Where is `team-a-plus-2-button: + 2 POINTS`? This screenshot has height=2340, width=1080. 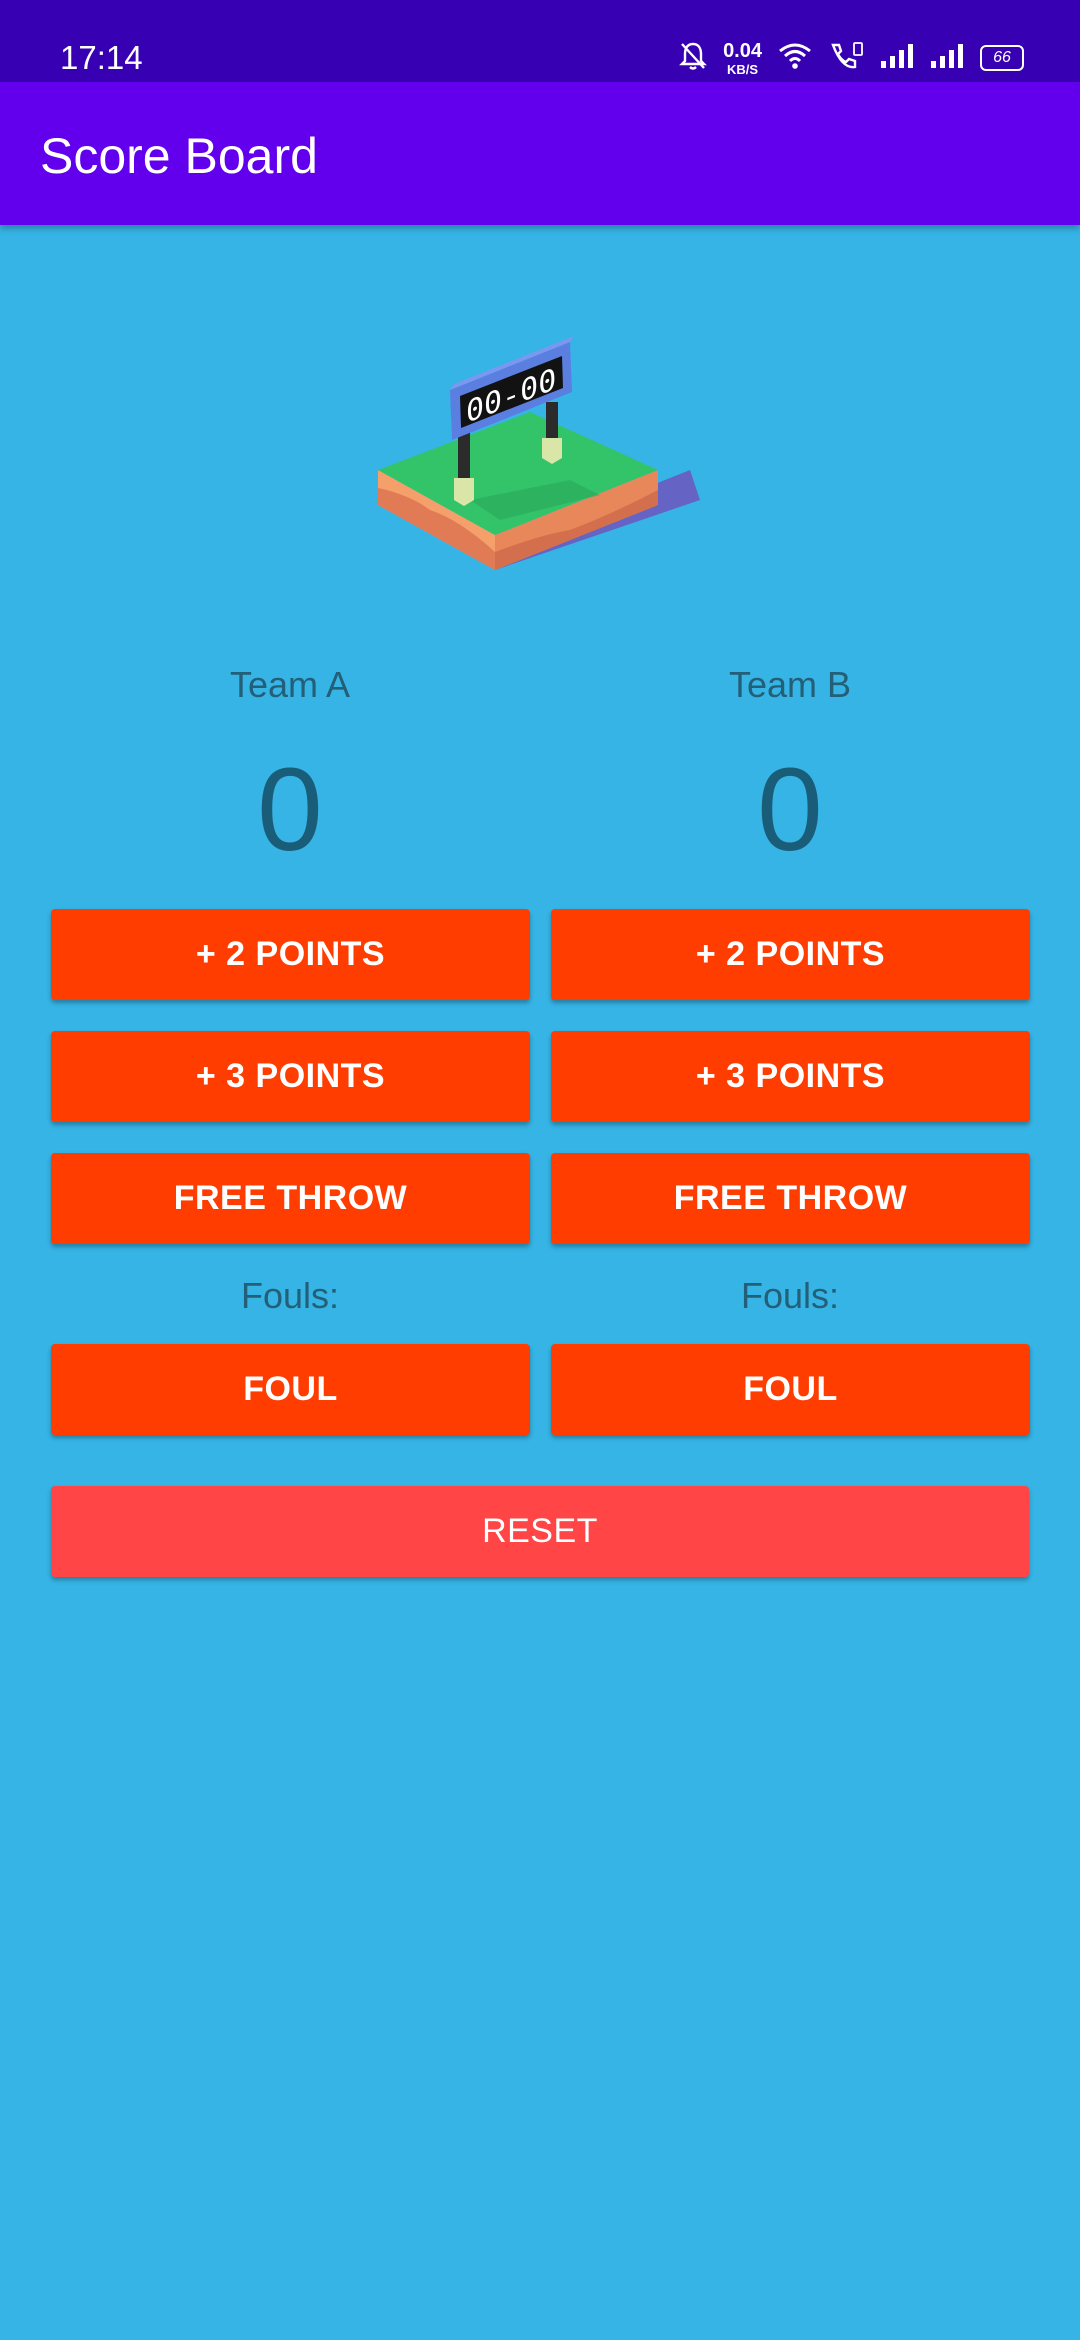
team-a-plus-2-button: + 2 POINTS is located at coordinates (290, 954).